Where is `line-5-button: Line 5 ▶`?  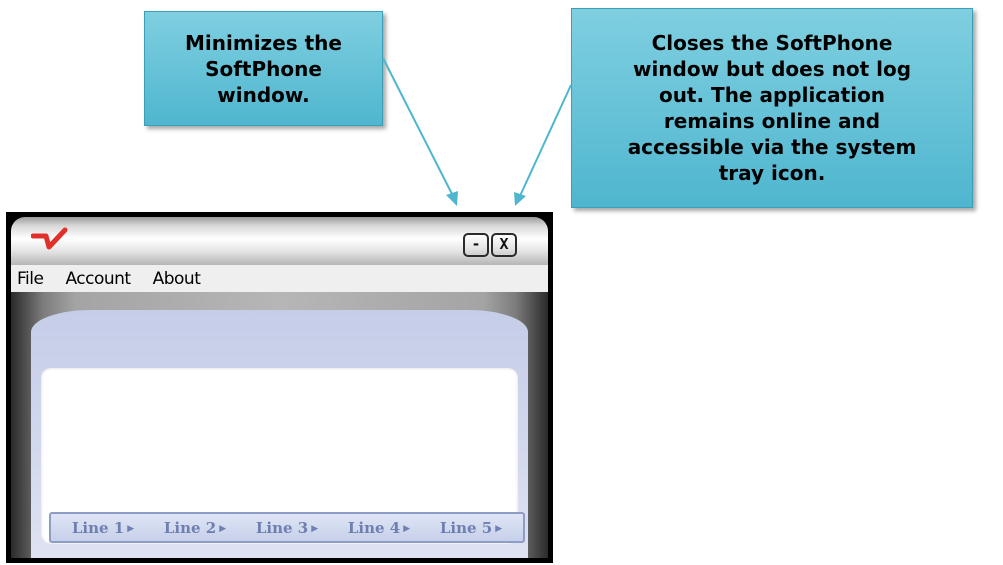
line-5-button: Line 5 ▶ is located at coordinates (471, 528).